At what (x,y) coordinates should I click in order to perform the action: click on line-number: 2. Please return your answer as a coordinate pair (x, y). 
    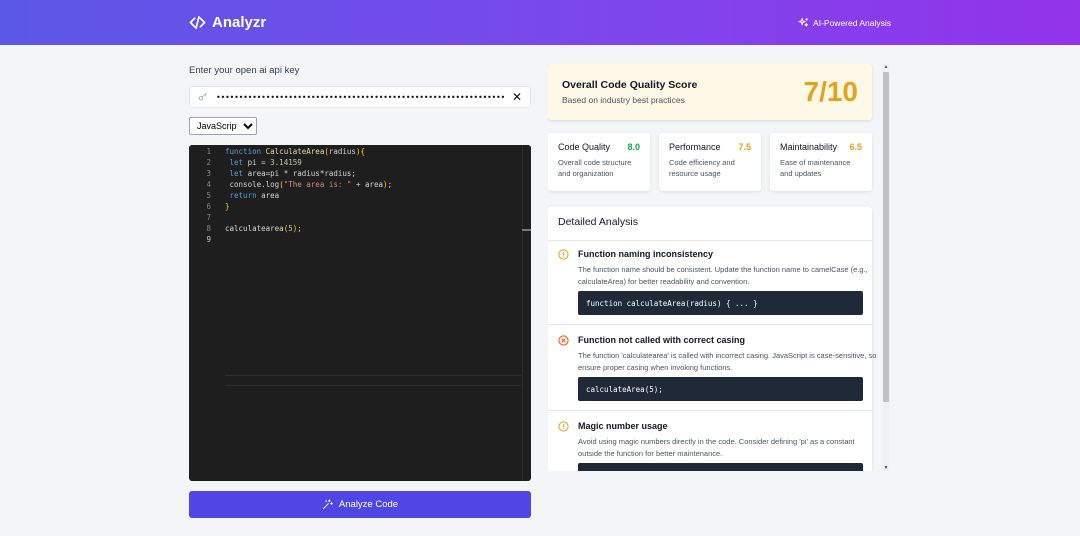
    Looking at the image, I should click on (208, 162).